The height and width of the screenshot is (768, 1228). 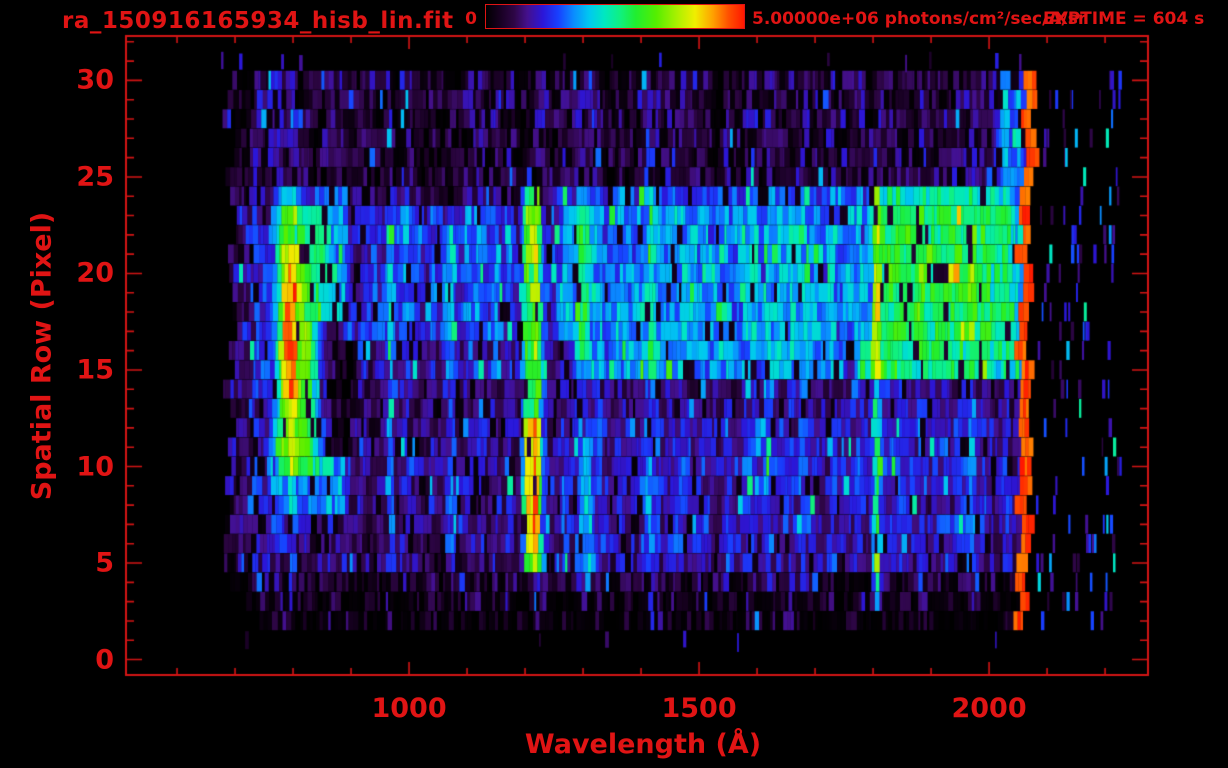 What do you see at coordinates (471, 19) in the screenshot?
I see `colorbar-min-label: 0` at bounding box center [471, 19].